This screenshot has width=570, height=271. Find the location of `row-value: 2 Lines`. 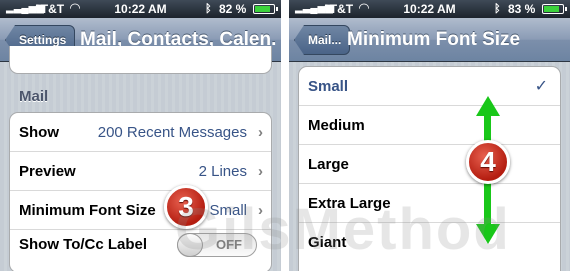

row-value: 2 Lines is located at coordinates (222, 171).